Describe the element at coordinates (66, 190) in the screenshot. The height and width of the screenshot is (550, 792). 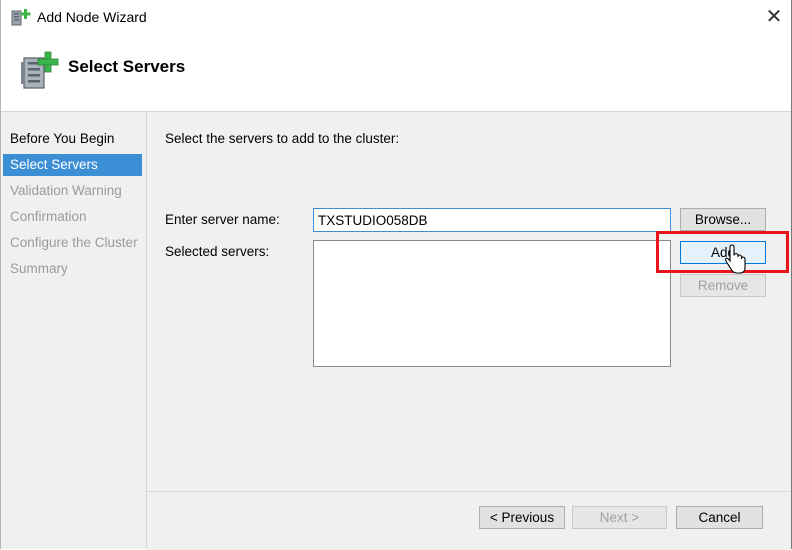
I see `nav-step-validation-warning: Validation Warning` at that location.